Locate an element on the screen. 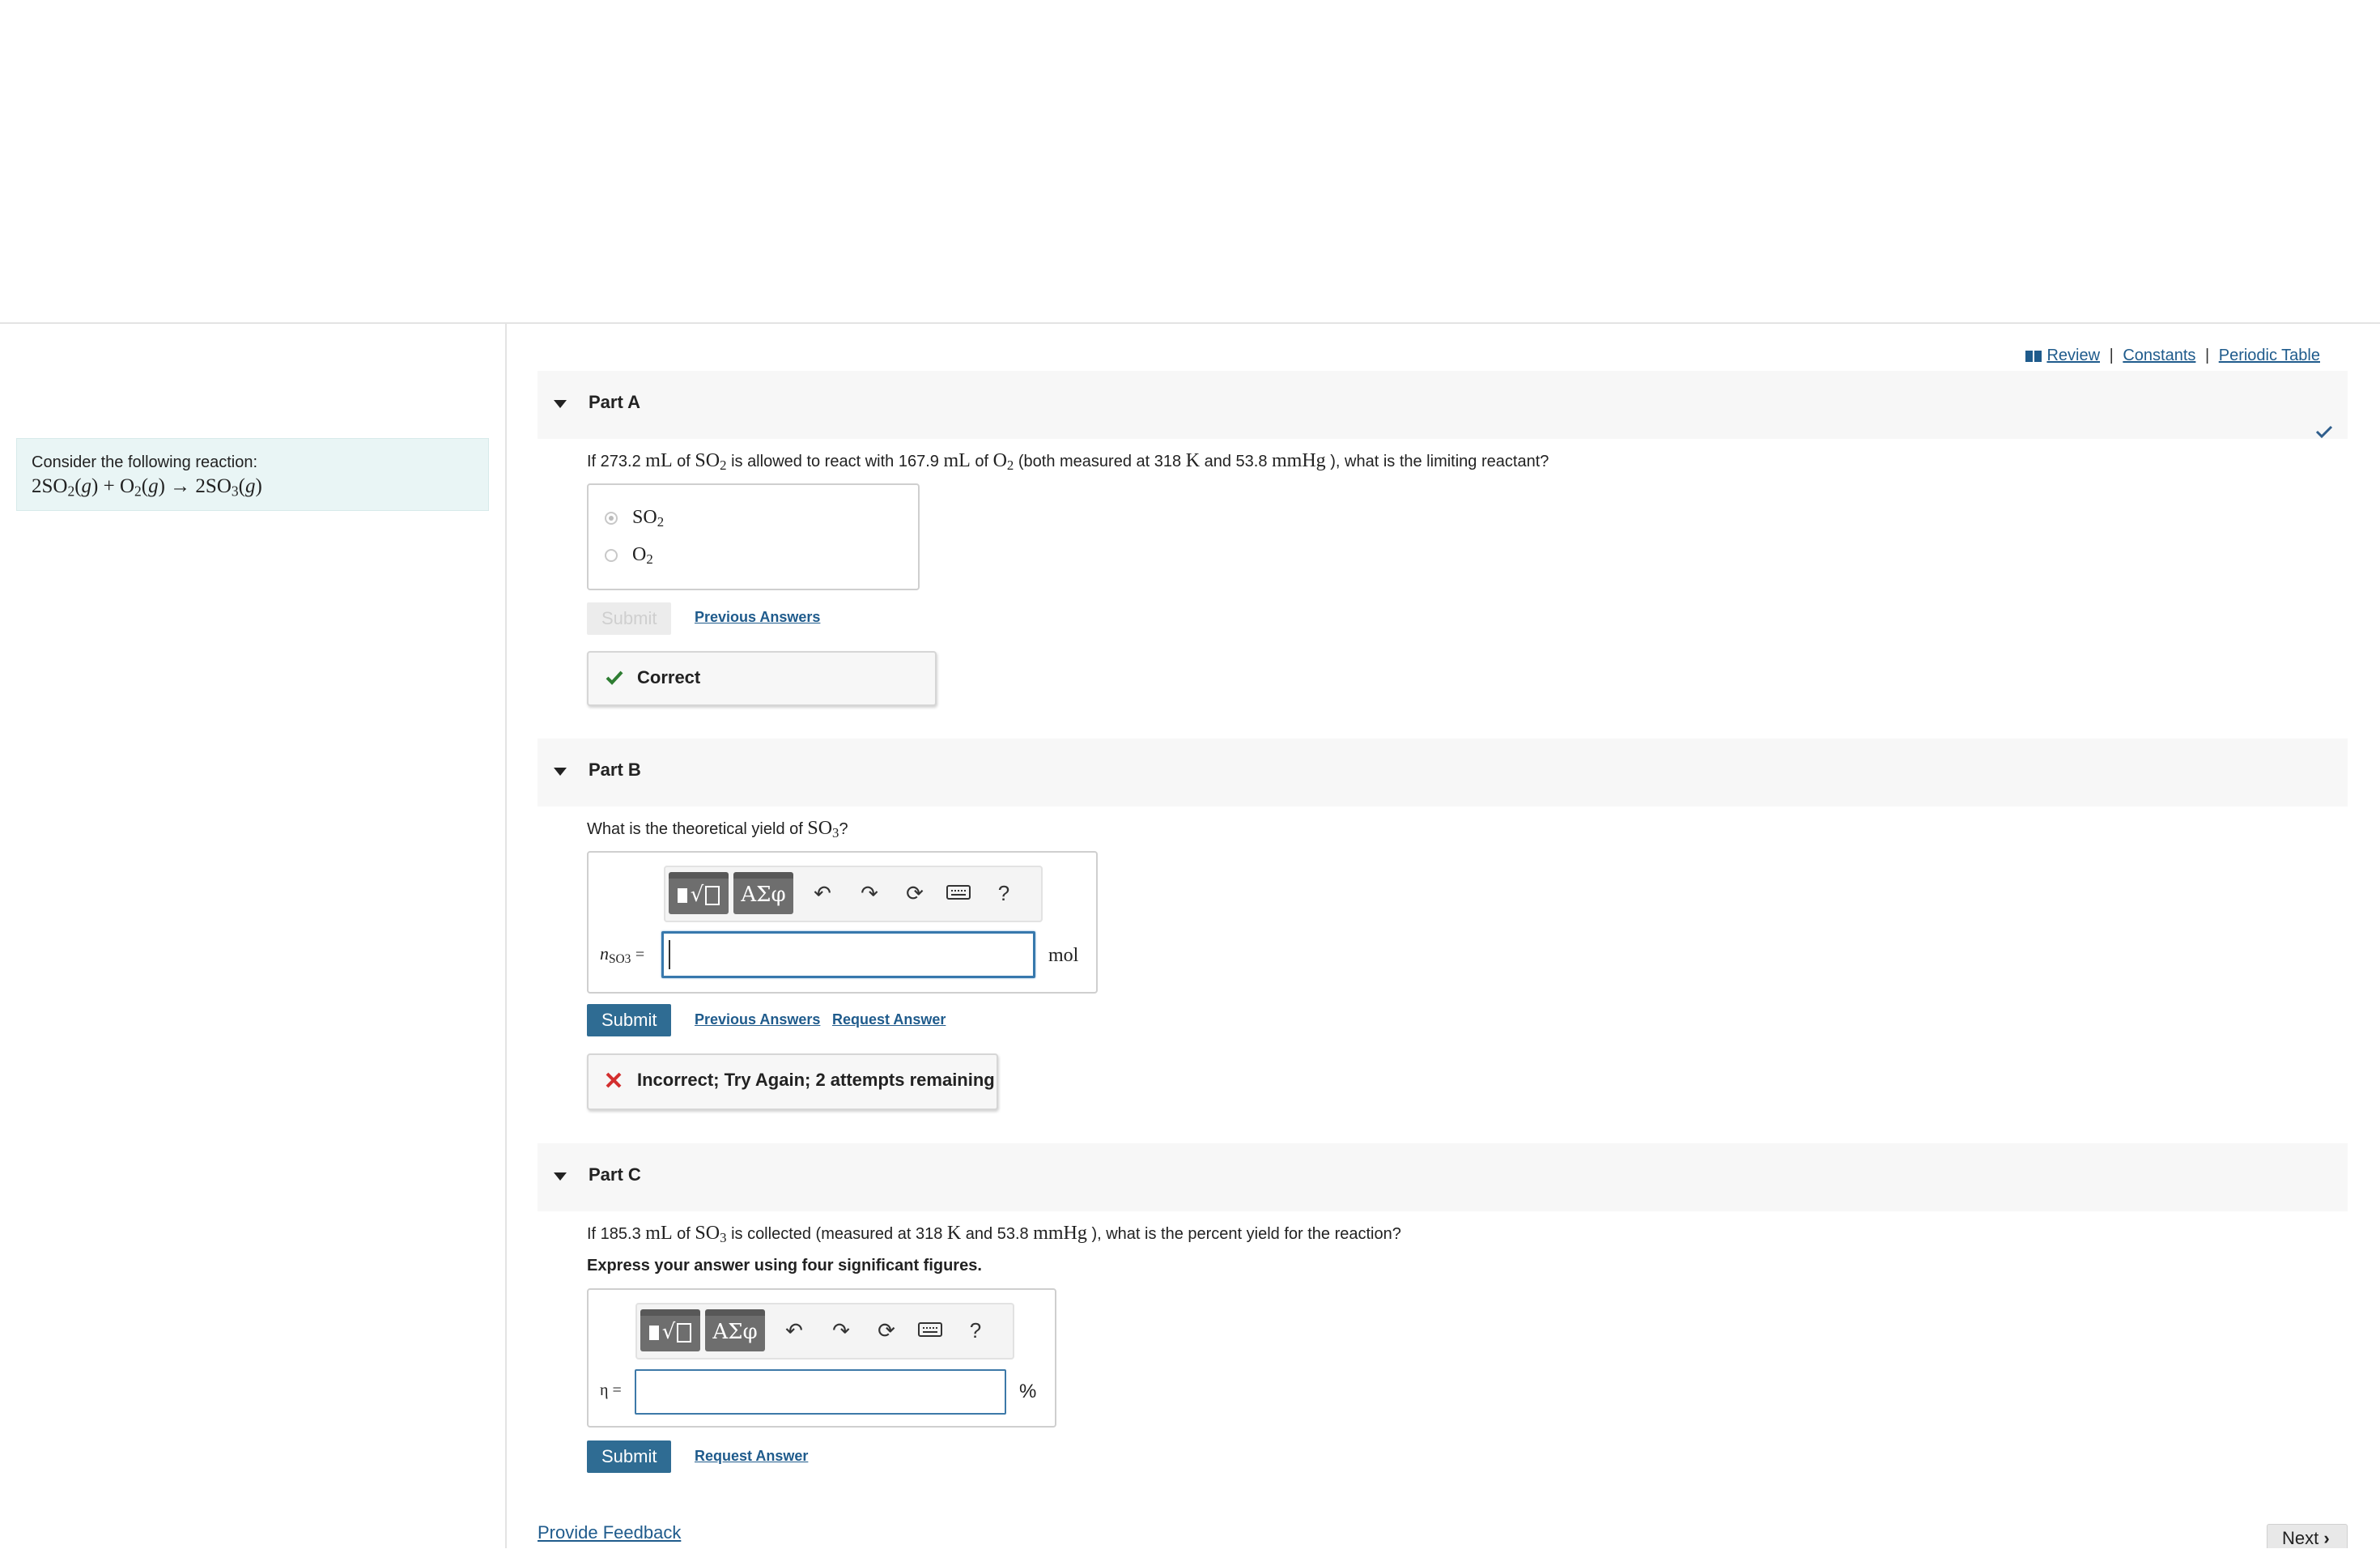 The height and width of the screenshot is (1549, 2380). part-b-answer-box: √ ΑΣφ ↶ ↷ ⟳ ? nSO3 = mol is located at coordinates (842, 922).